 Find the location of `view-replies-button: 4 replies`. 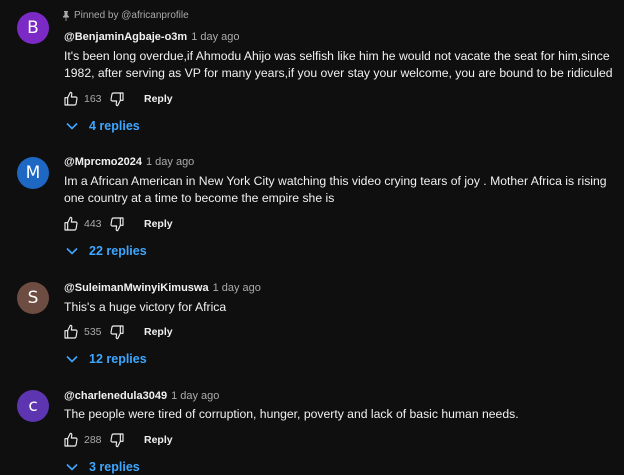

view-replies-button: 4 replies is located at coordinates (103, 126).